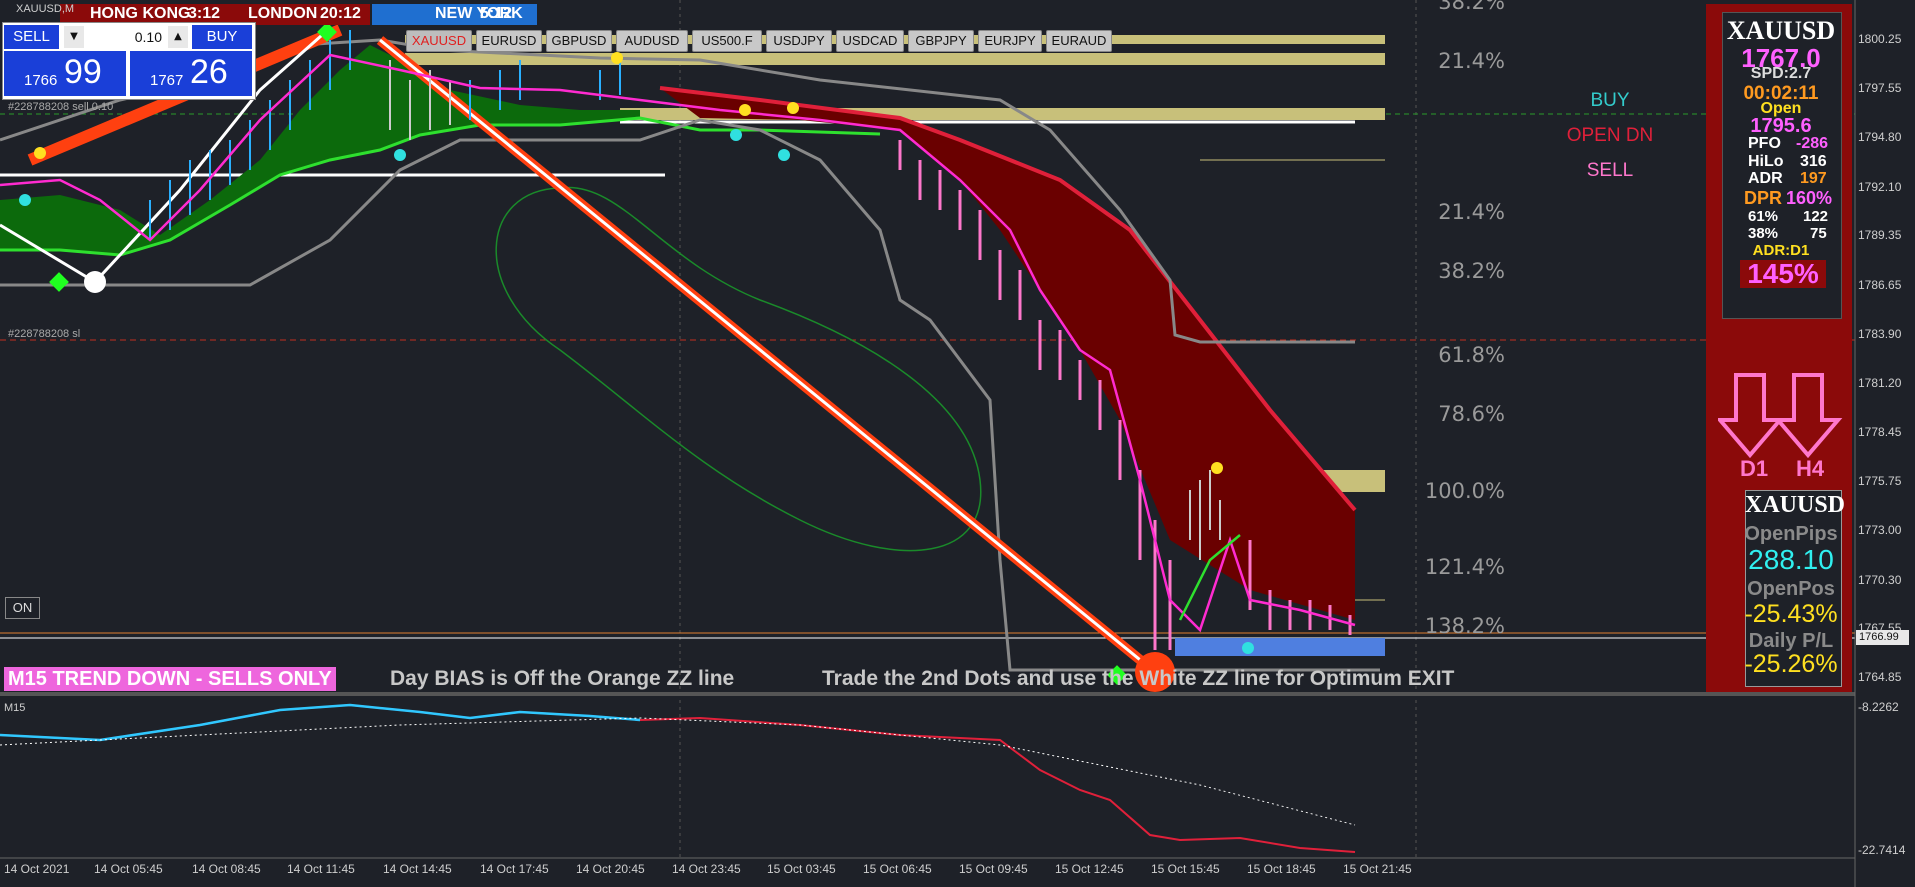  Describe the element at coordinates (283, 13) in the screenshot. I see `session-london: LONDON` at that location.